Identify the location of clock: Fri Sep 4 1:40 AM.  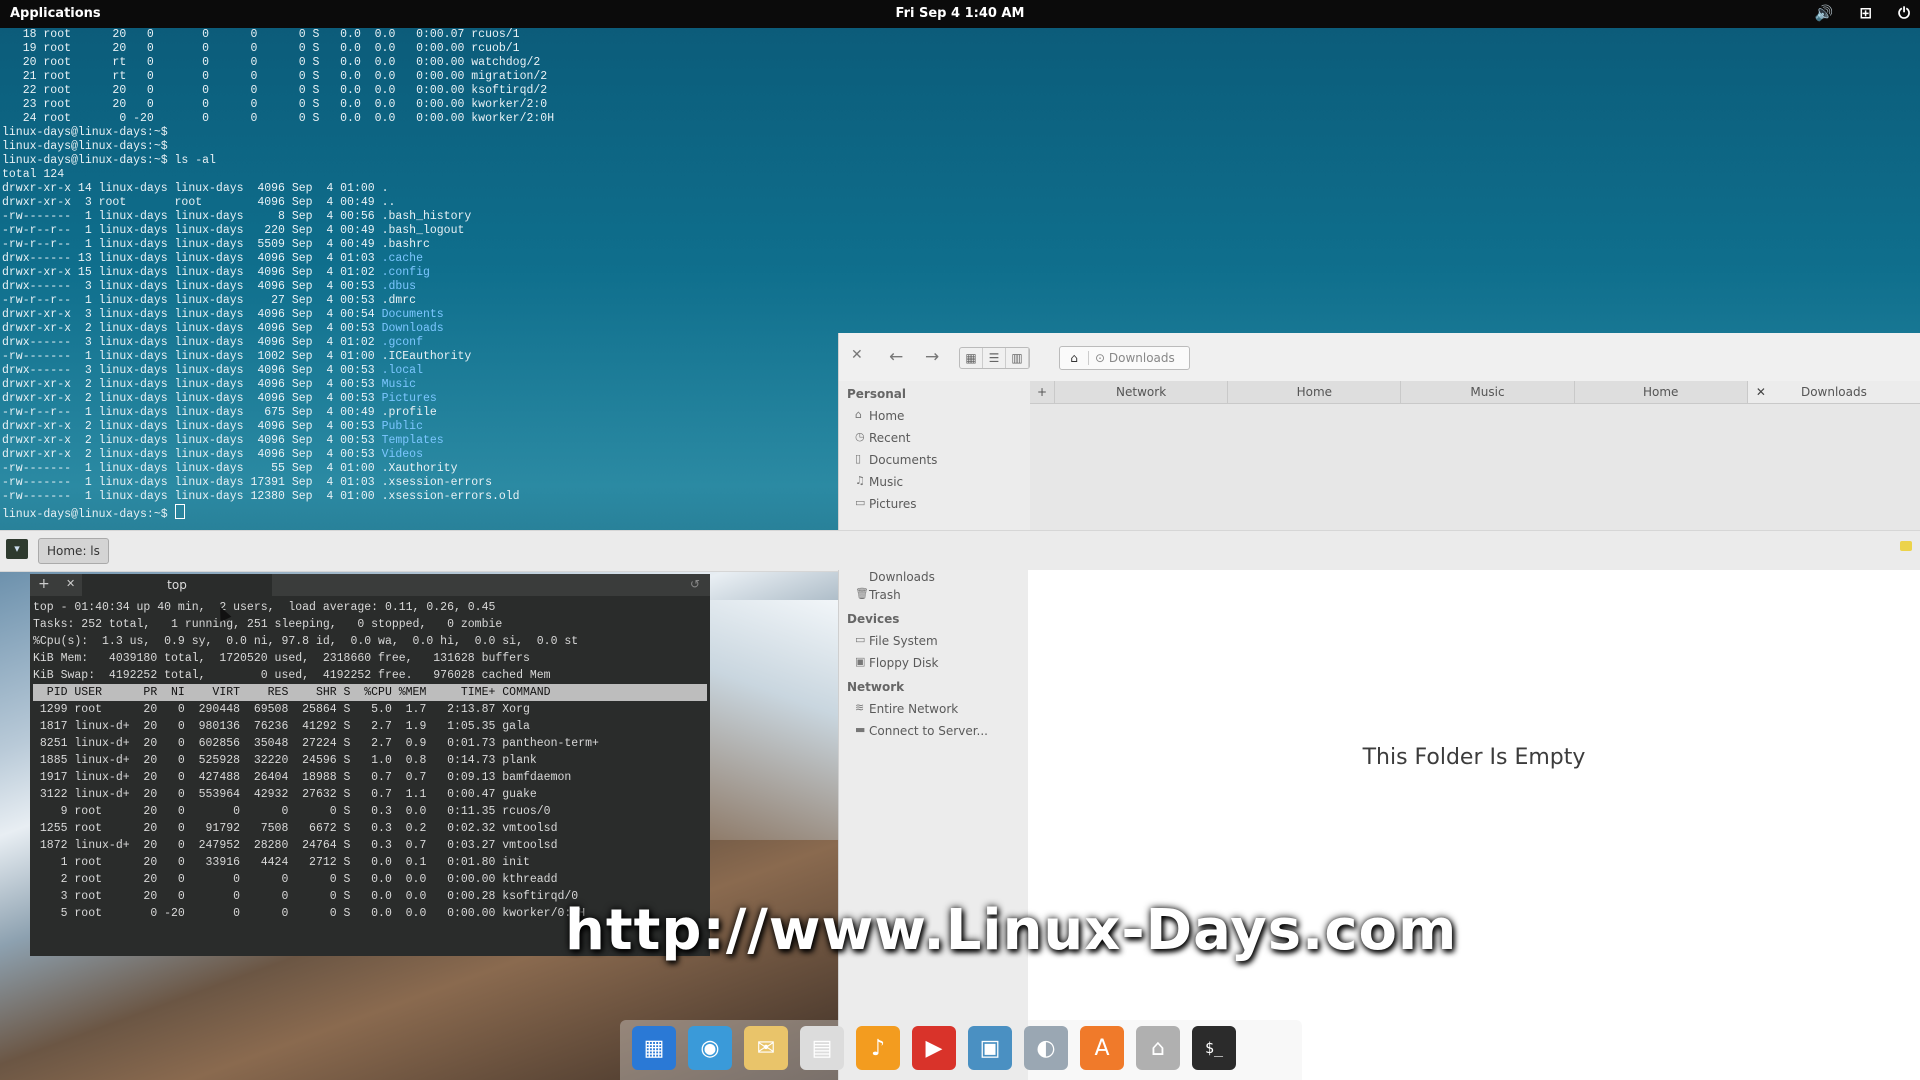
(960, 13).